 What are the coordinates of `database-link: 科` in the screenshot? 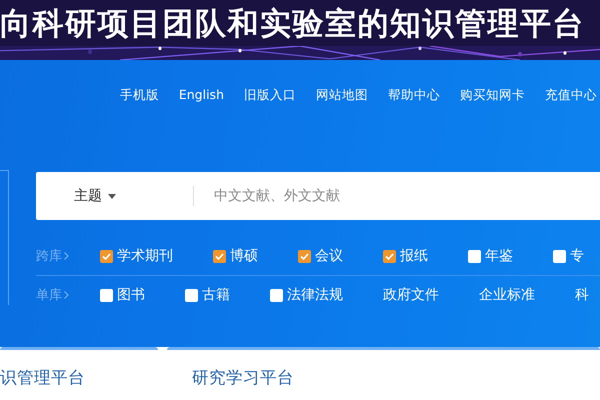 It's located at (582, 295).